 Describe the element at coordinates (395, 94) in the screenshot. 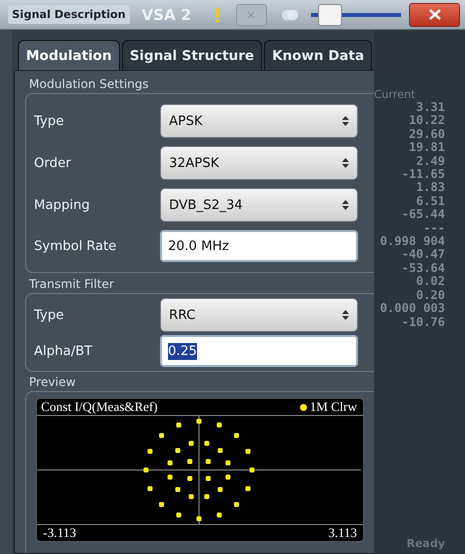

I see `column-header: Current` at that location.